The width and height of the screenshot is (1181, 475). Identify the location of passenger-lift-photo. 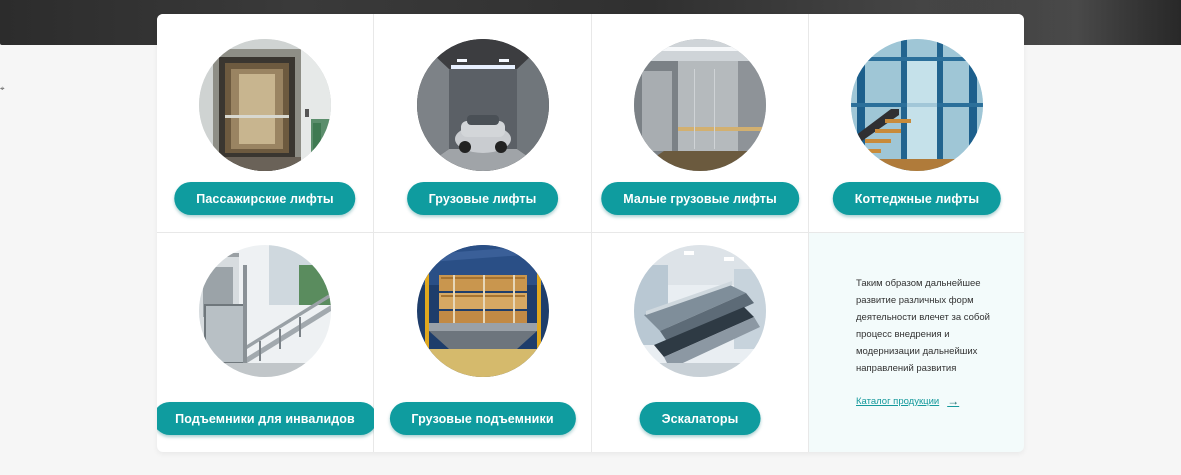
(265, 105).